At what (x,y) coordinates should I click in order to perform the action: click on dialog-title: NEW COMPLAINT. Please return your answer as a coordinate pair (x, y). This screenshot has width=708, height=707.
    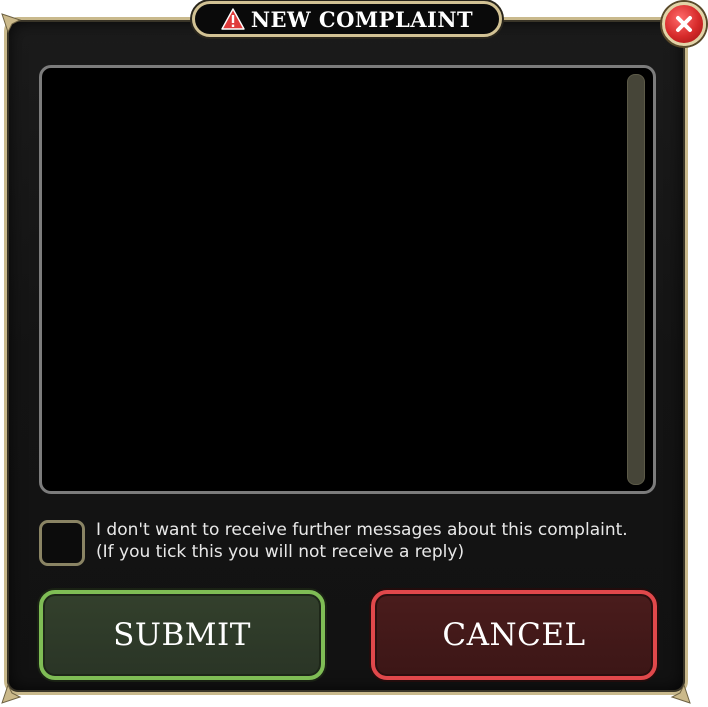
    Looking at the image, I should click on (362, 19).